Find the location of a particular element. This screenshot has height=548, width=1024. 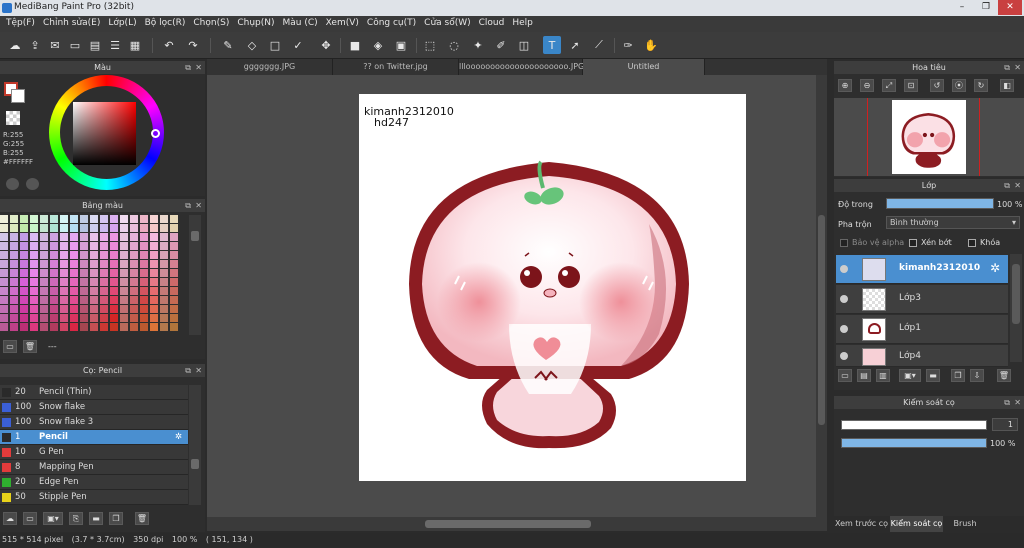

hand-tool-icon: ✋ is located at coordinates (651, 45).